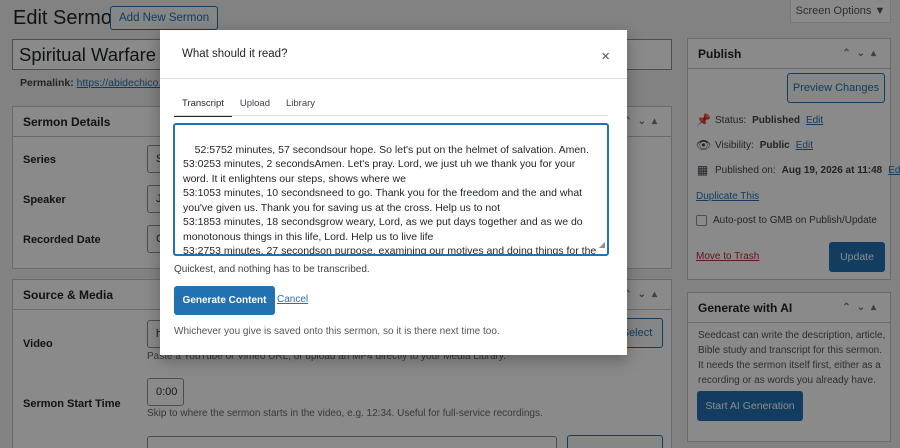 The height and width of the screenshot is (448, 900). I want to click on close-icon: ×, so click(605, 56).